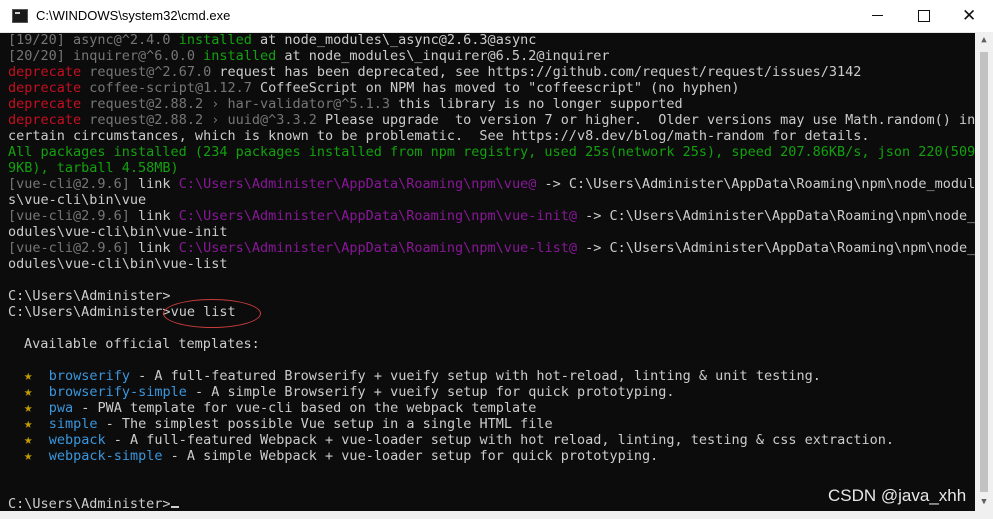  I want to click on install-path: at node_modules\_async@2.6.3@async, so click(394, 40).